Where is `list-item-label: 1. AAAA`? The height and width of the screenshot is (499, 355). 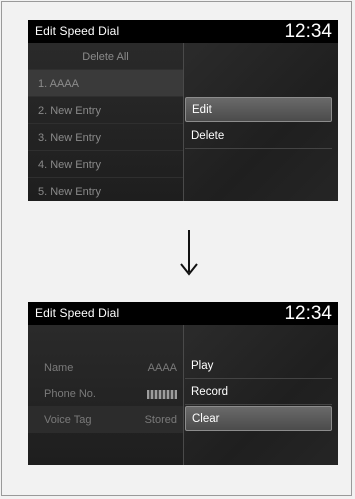
list-item-label: 1. AAAA is located at coordinates (58, 84).